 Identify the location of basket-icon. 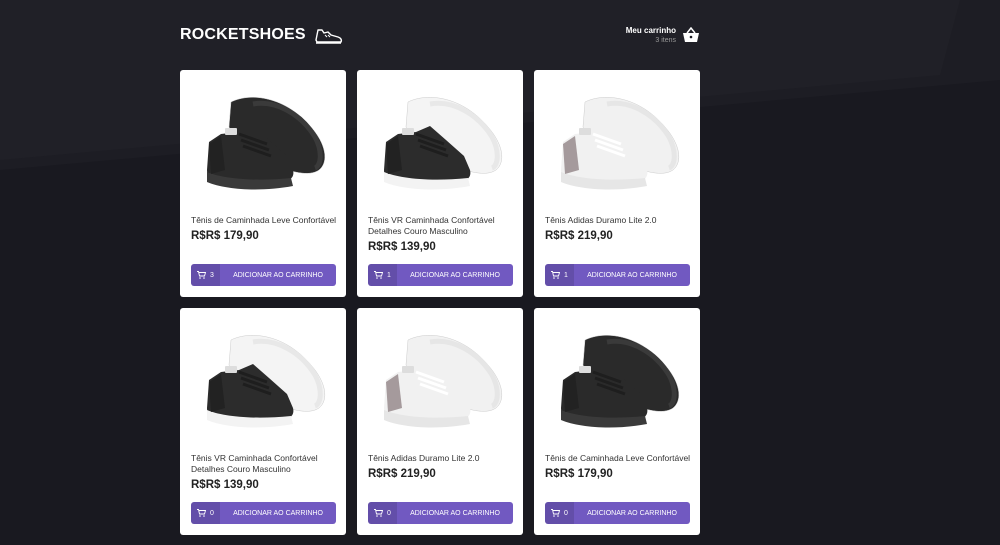
(691, 34).